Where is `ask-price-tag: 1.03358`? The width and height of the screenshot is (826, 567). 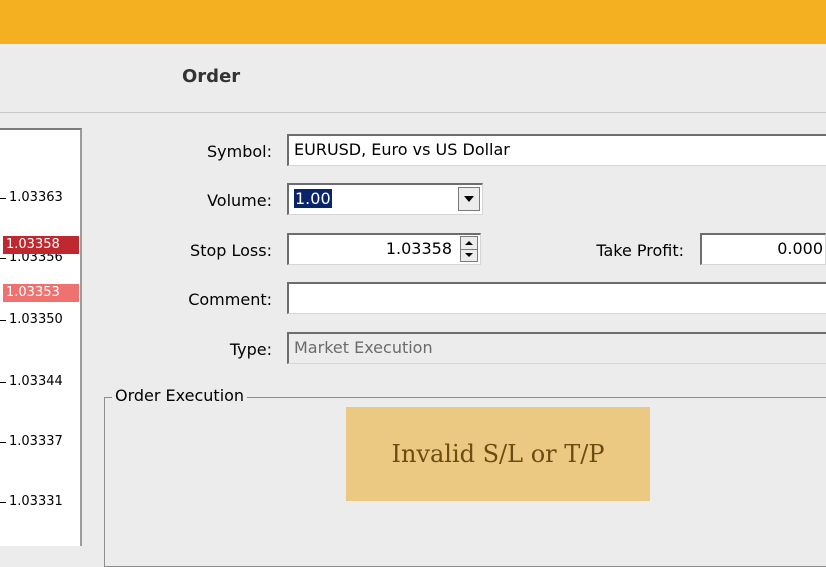 ask-price-tag: 1.03358 is located at coordinates (41, 245).